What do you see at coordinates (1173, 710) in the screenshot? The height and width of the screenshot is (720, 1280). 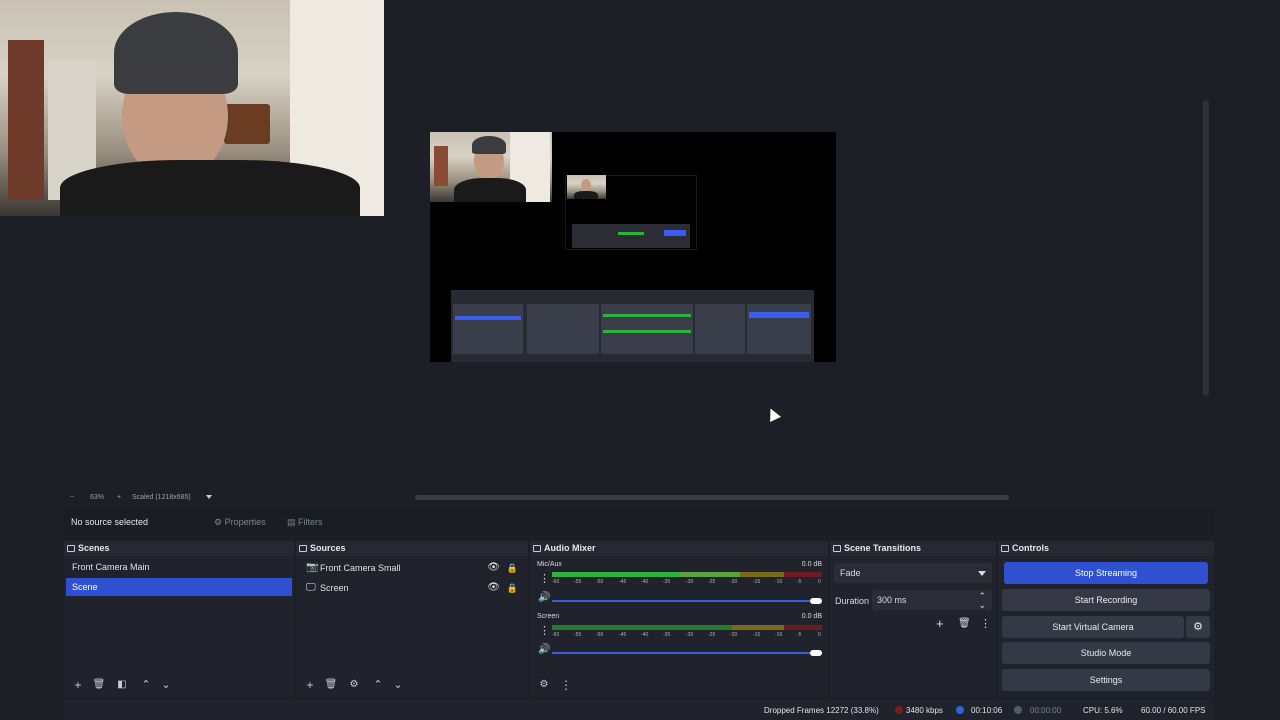 I see `fps: 60.00 / 60.00 FPS` at bounding box center [1173, 710].